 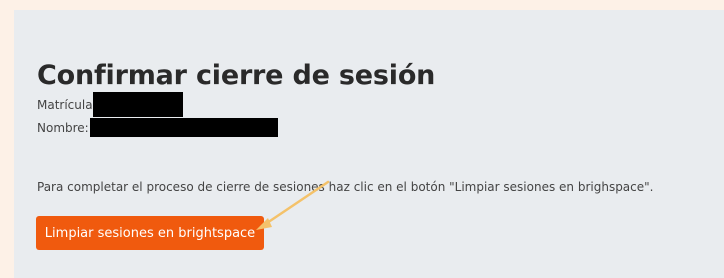 What do you see at coordinates (150, 233) in the screenshot?
I see `clear-sessions-button: Limpiar sesiones en brightspace` at bounding box center [150, 233].